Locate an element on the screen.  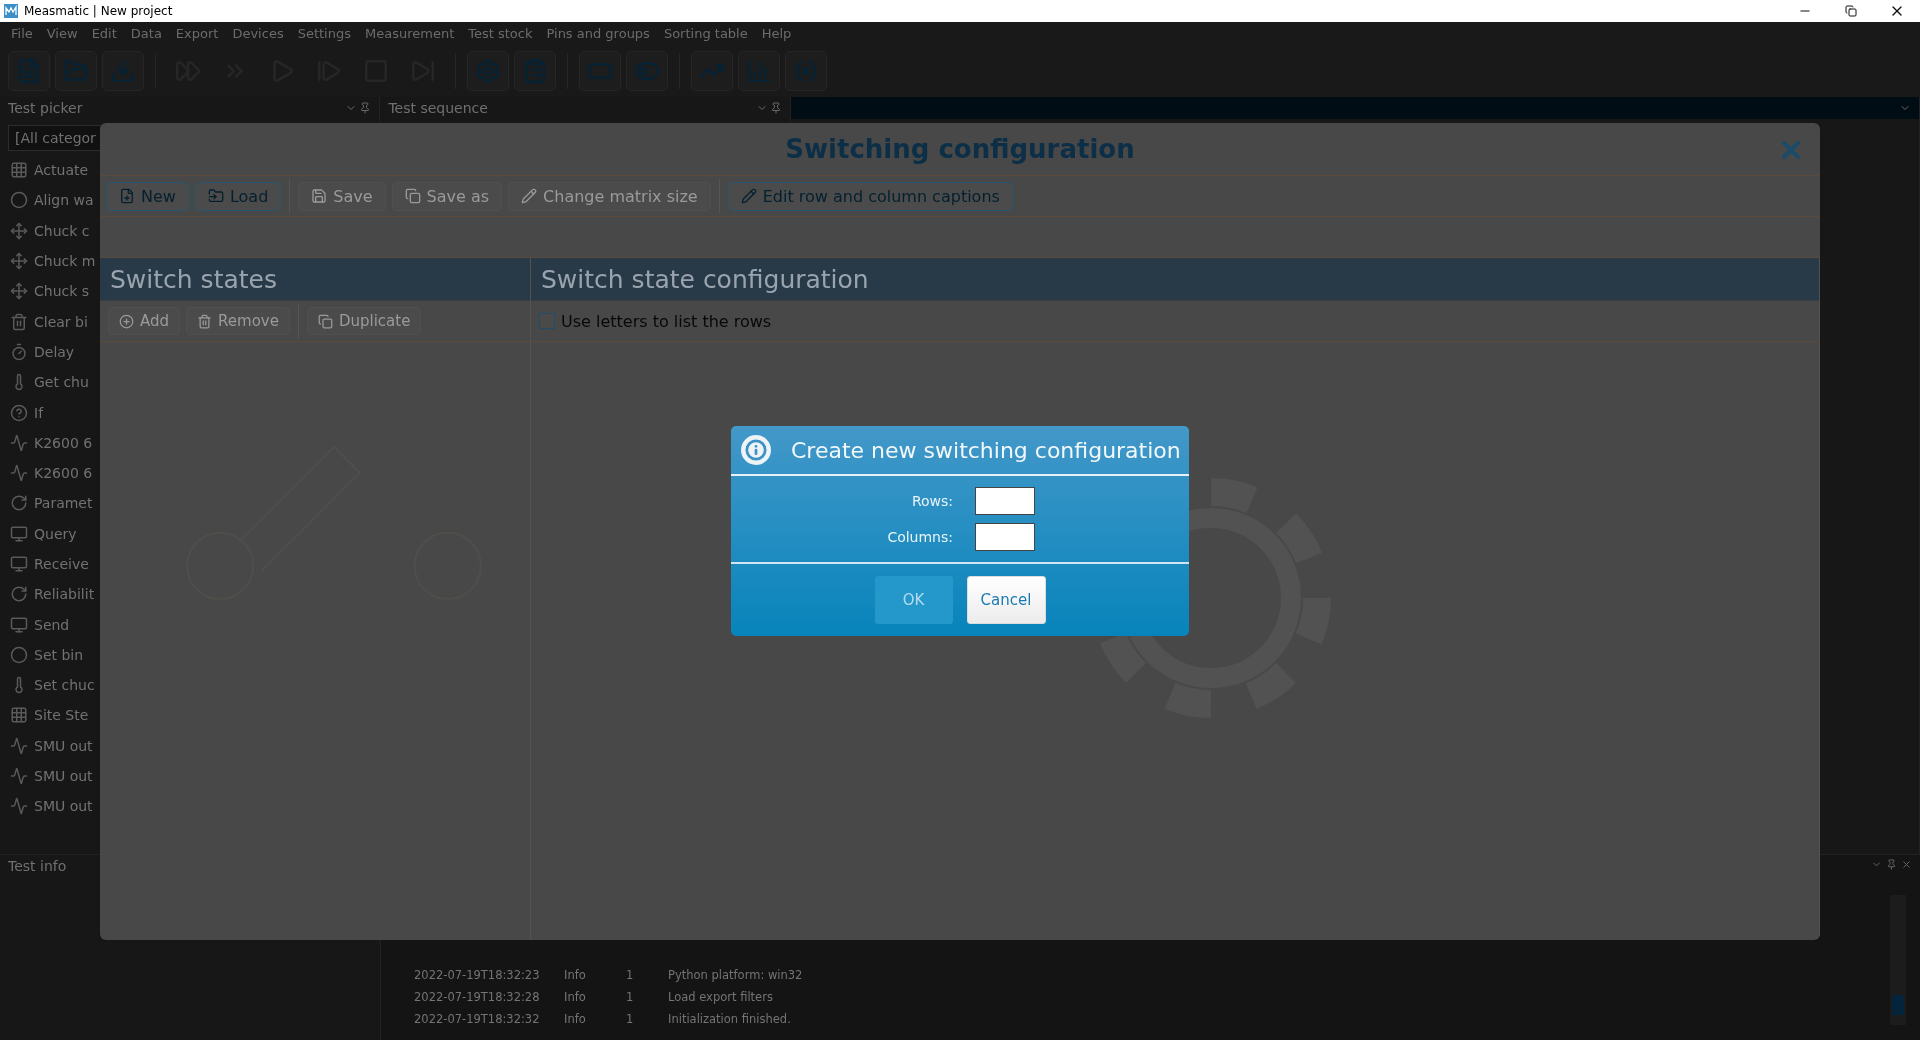
menu-item: Export is located at coordinates (197, 33).